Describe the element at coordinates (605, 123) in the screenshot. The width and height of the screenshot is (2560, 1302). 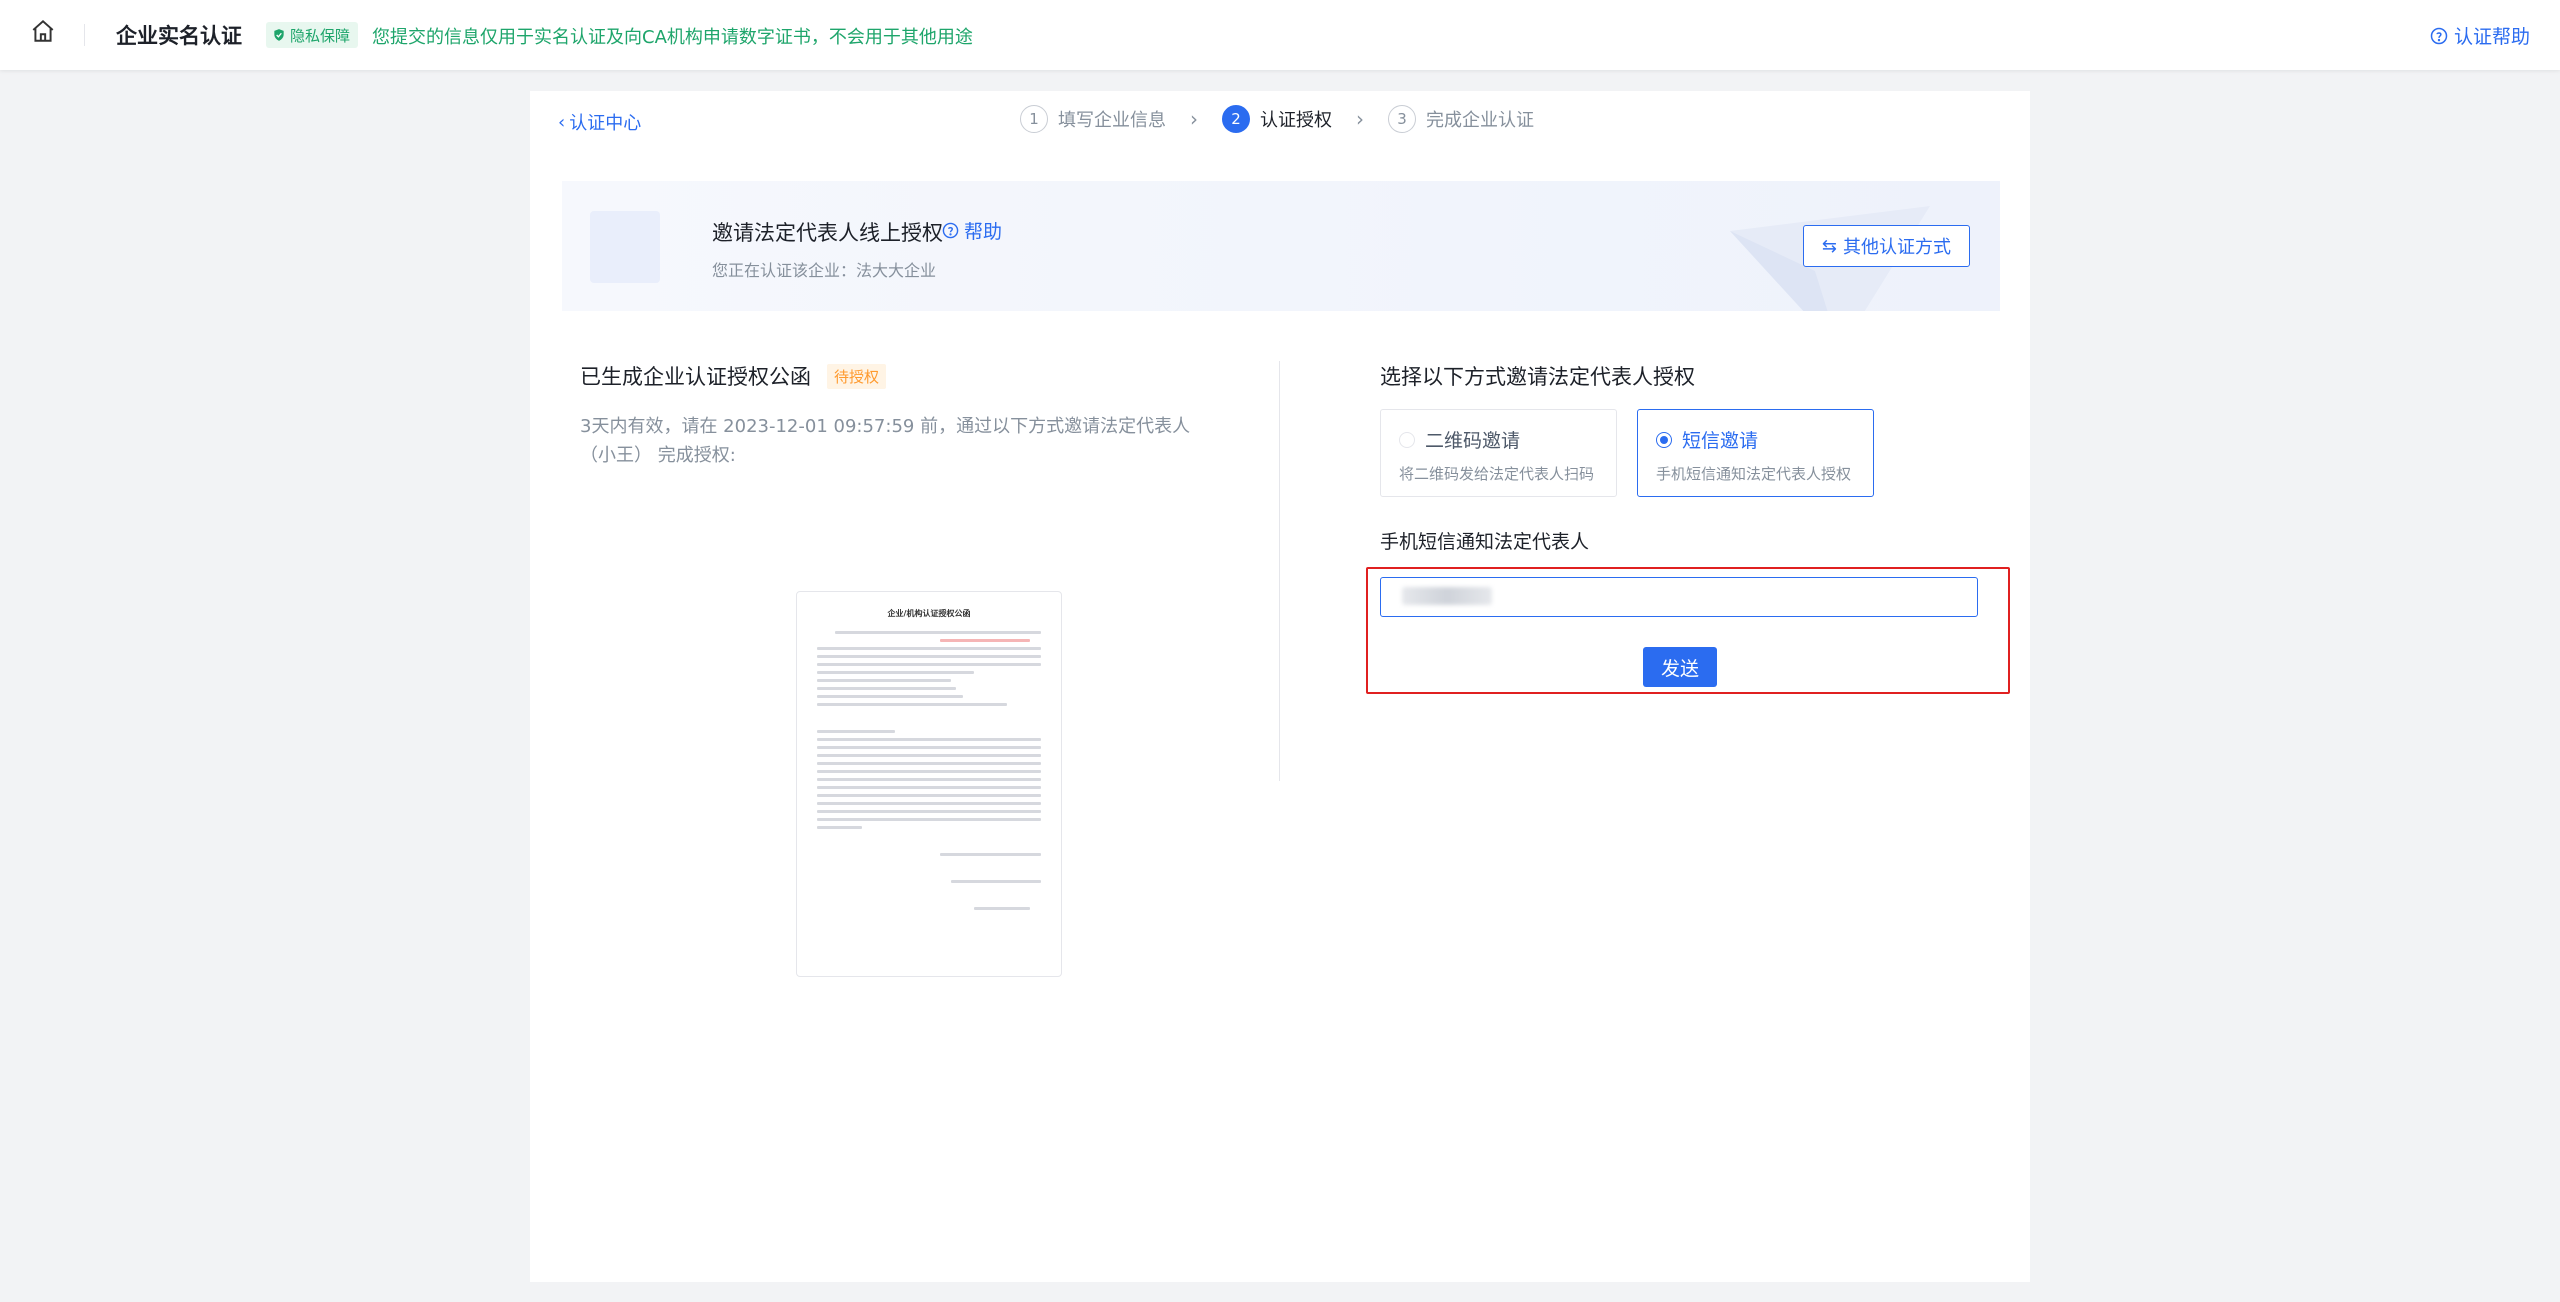
I see `back-label: 认证中心` at that location.